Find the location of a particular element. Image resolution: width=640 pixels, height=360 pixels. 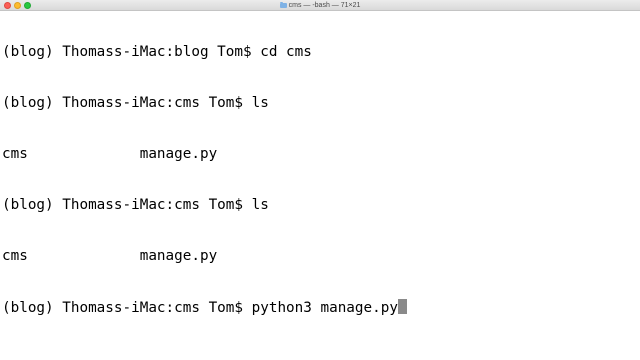

folder-icon is located at coordinates (283, 4).